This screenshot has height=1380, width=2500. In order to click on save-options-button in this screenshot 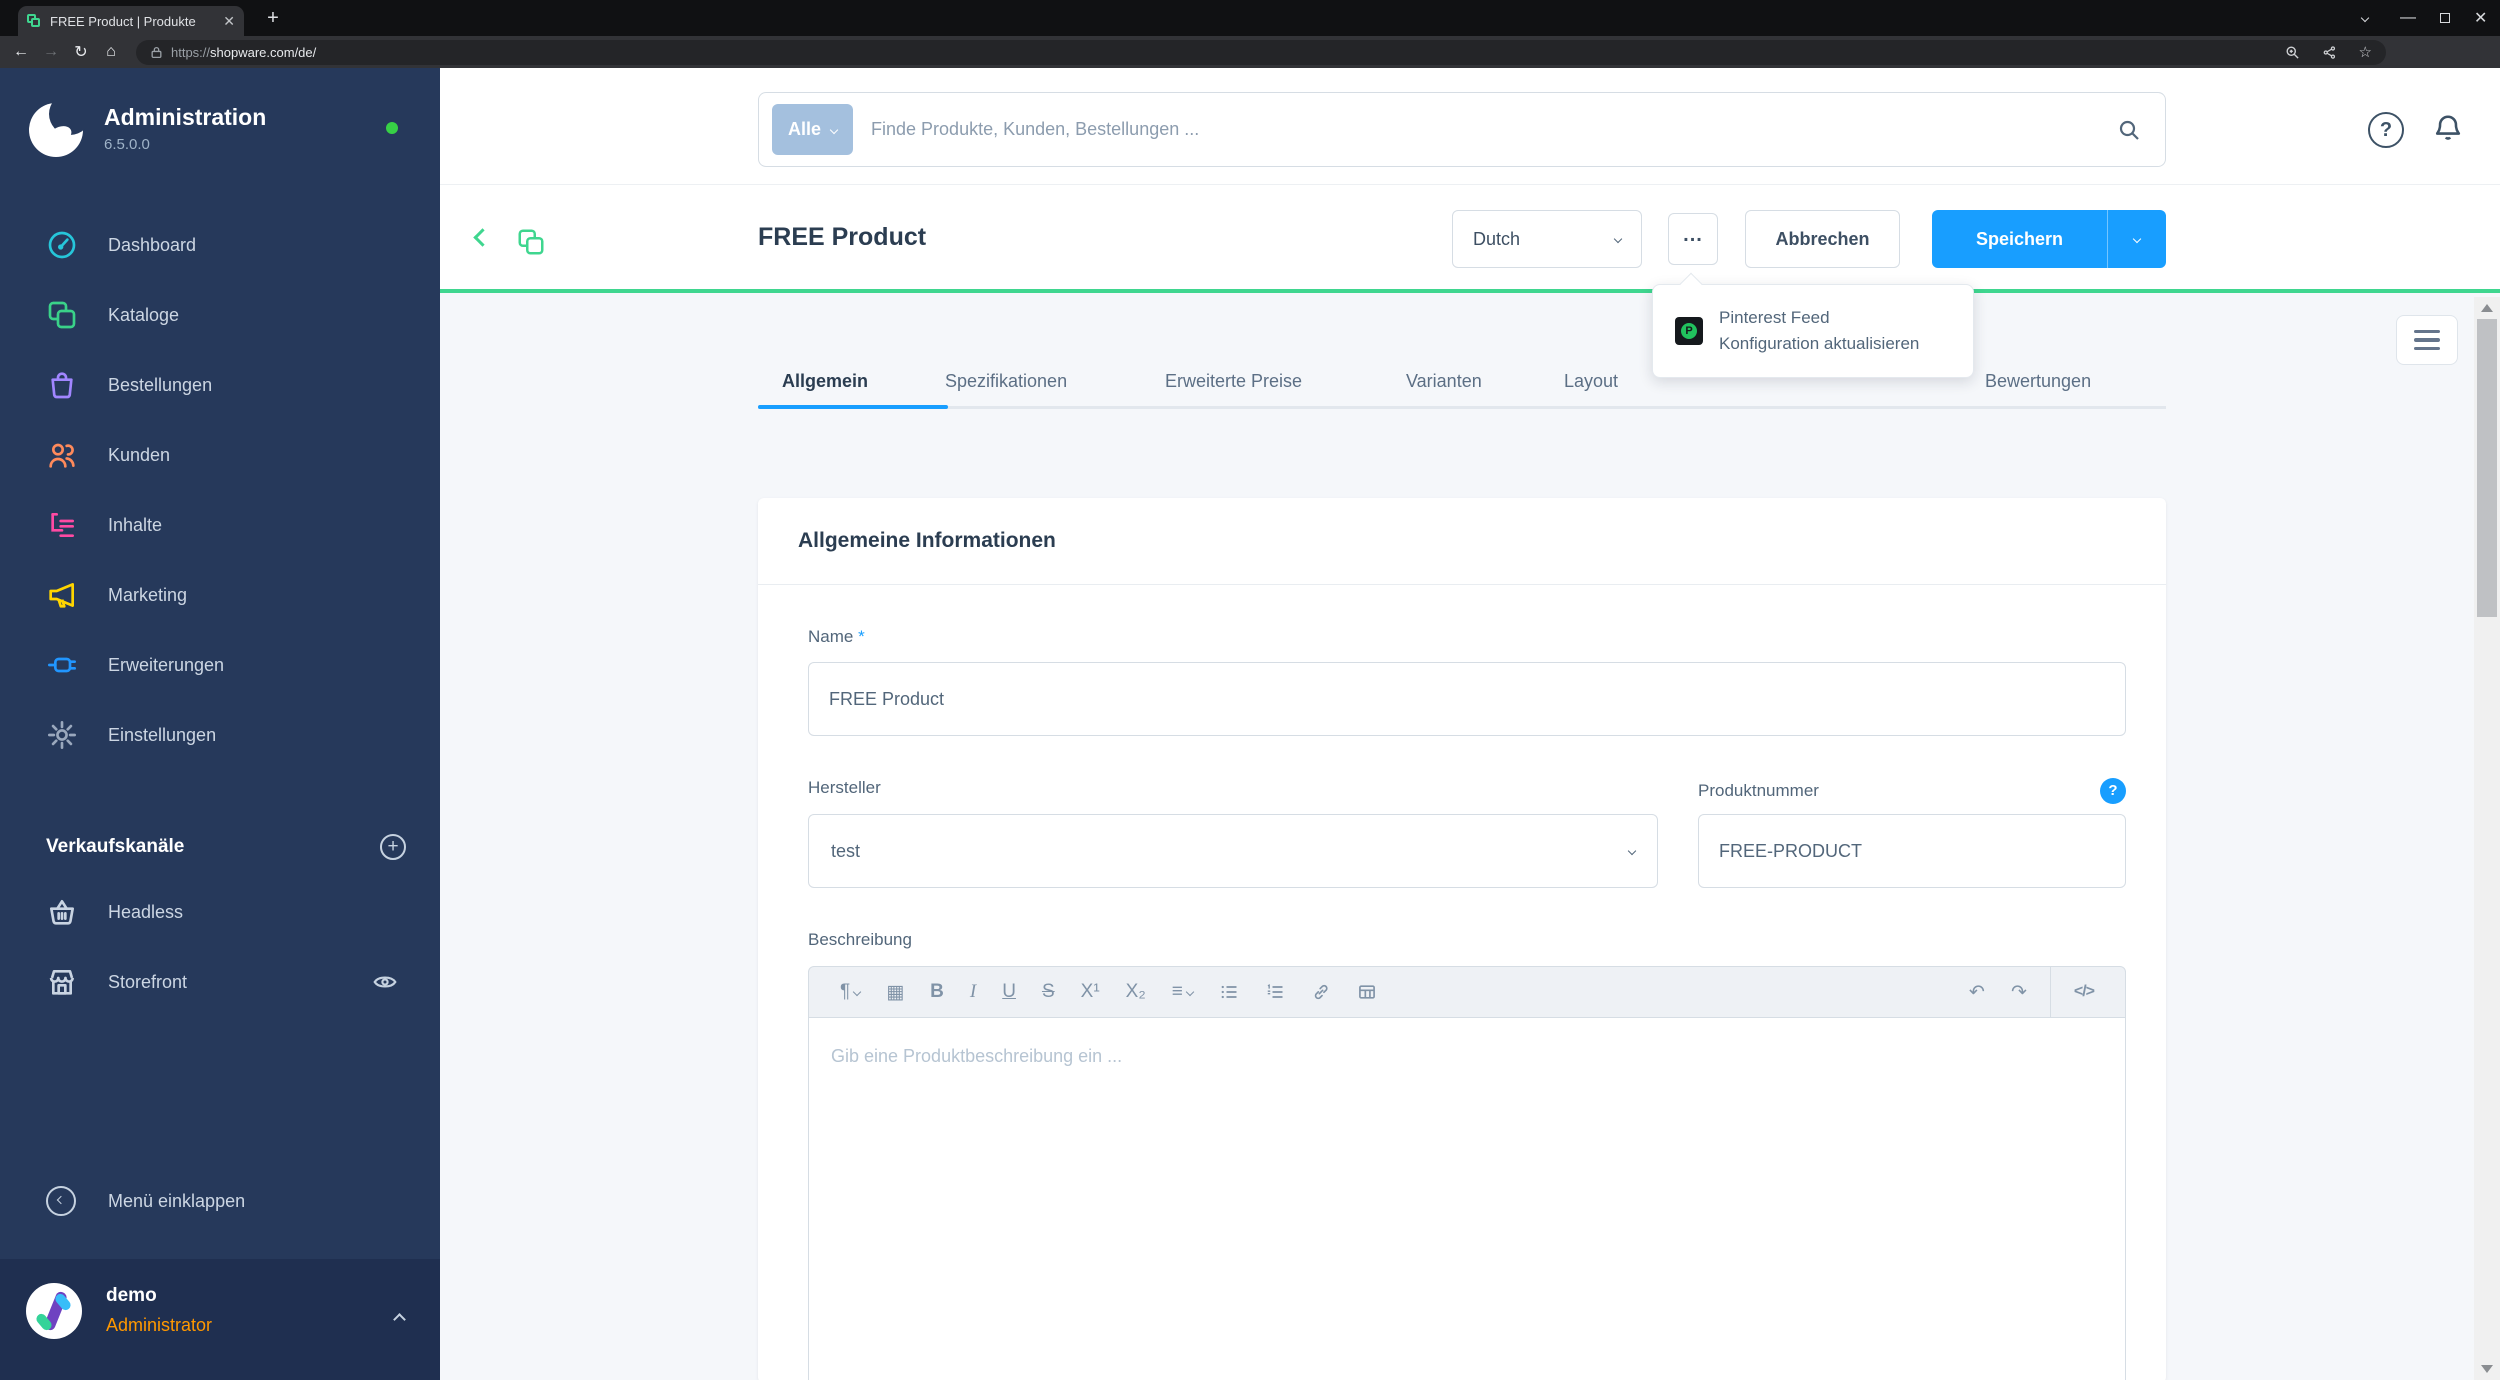, I will do `click(2137, 239)`.